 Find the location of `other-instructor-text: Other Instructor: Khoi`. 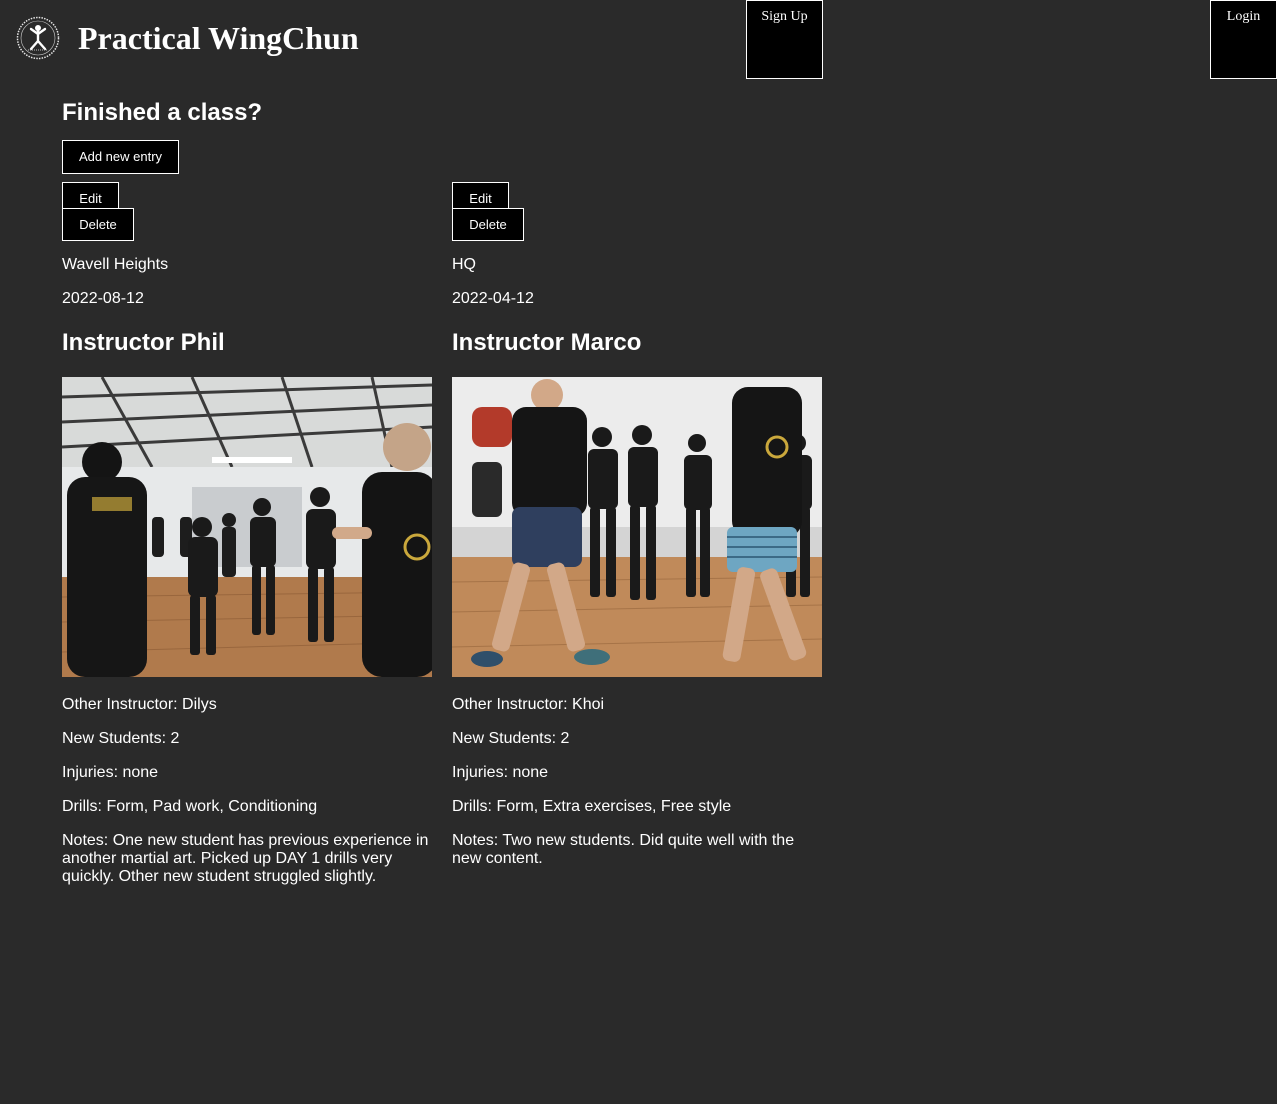

other-instructor-text: Other Instructor: Khoi is located at coordinates (528, 704).